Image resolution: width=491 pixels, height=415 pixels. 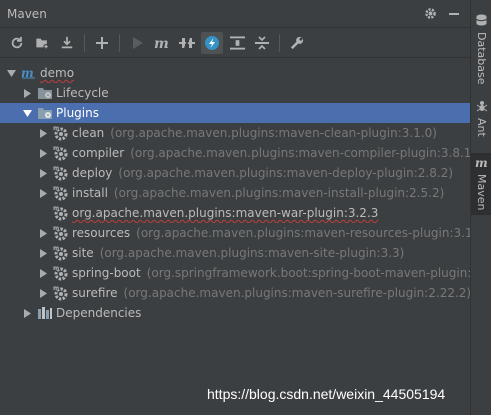 I want to click on ant-icon, so click(x=482, y=107).